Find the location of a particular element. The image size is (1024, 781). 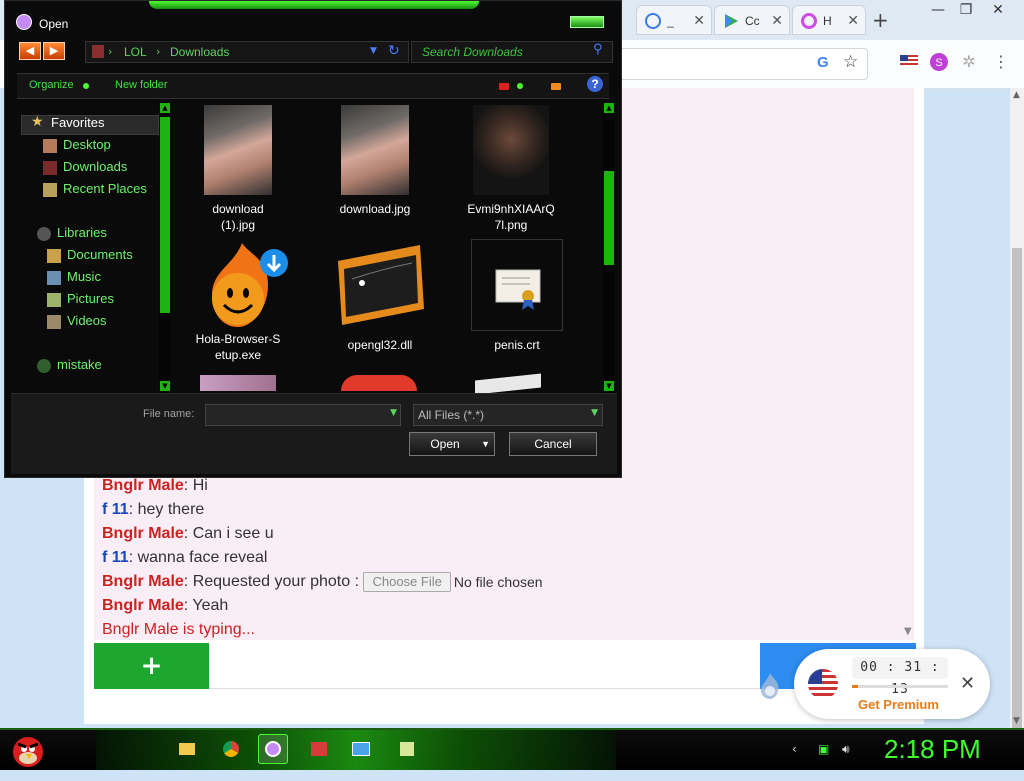

chat-message: Bnglr Male: Can i see u is located at coordinates (452, 536).